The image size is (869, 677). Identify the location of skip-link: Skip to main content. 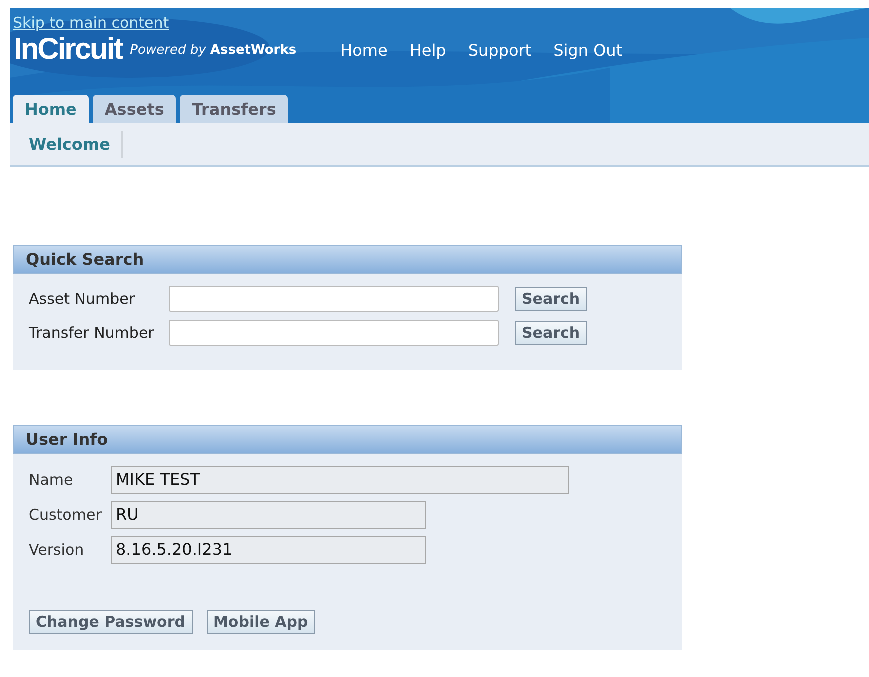
(90, 20).